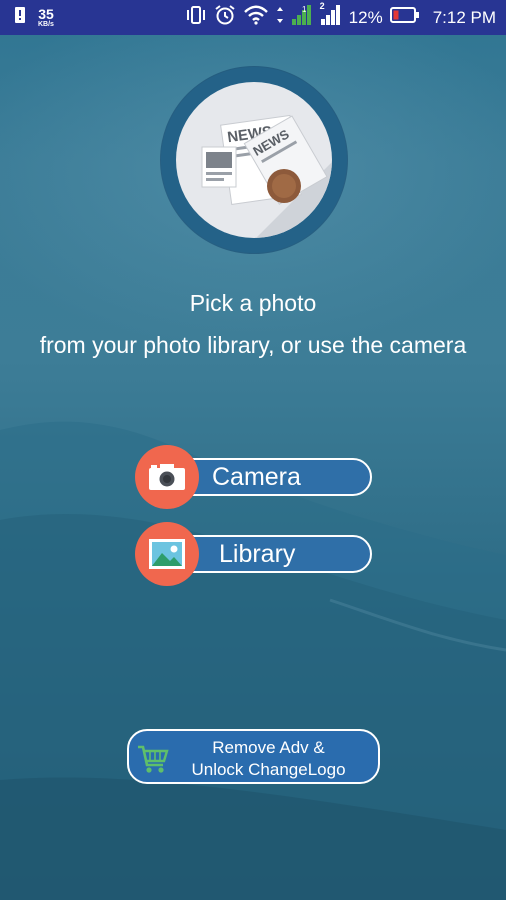 Image resolution: width=506 pixels, height=900 pixels. I want to click on svg-text: 1, so click(304, 9).